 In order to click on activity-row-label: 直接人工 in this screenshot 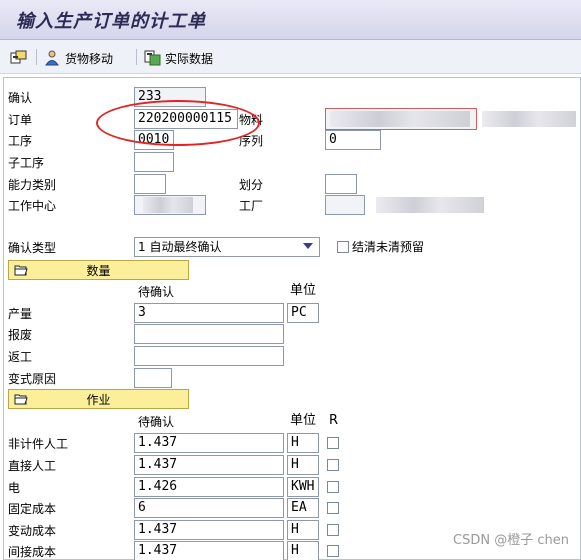, I will do `click(32, 466)`.